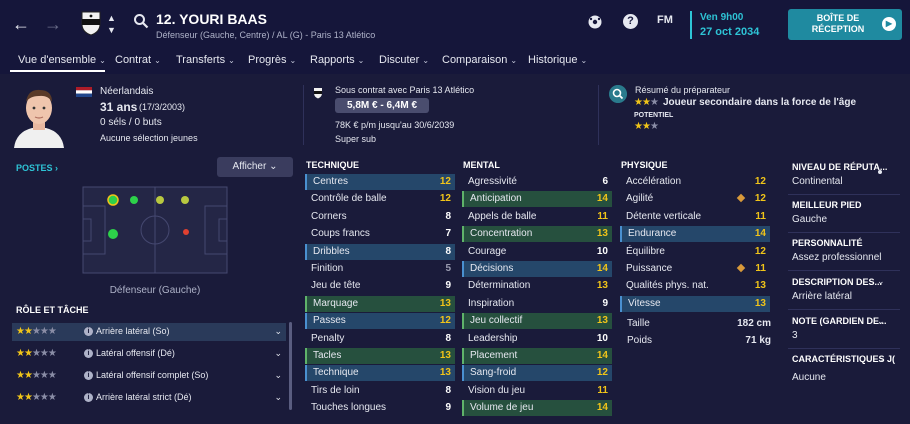 This screenshot has height=424, width=910. What do you see at coordinates (827, 243) in the screenshot?
I see `personality-title: PERSONNALITÉ` at bounding box center [827, 243].